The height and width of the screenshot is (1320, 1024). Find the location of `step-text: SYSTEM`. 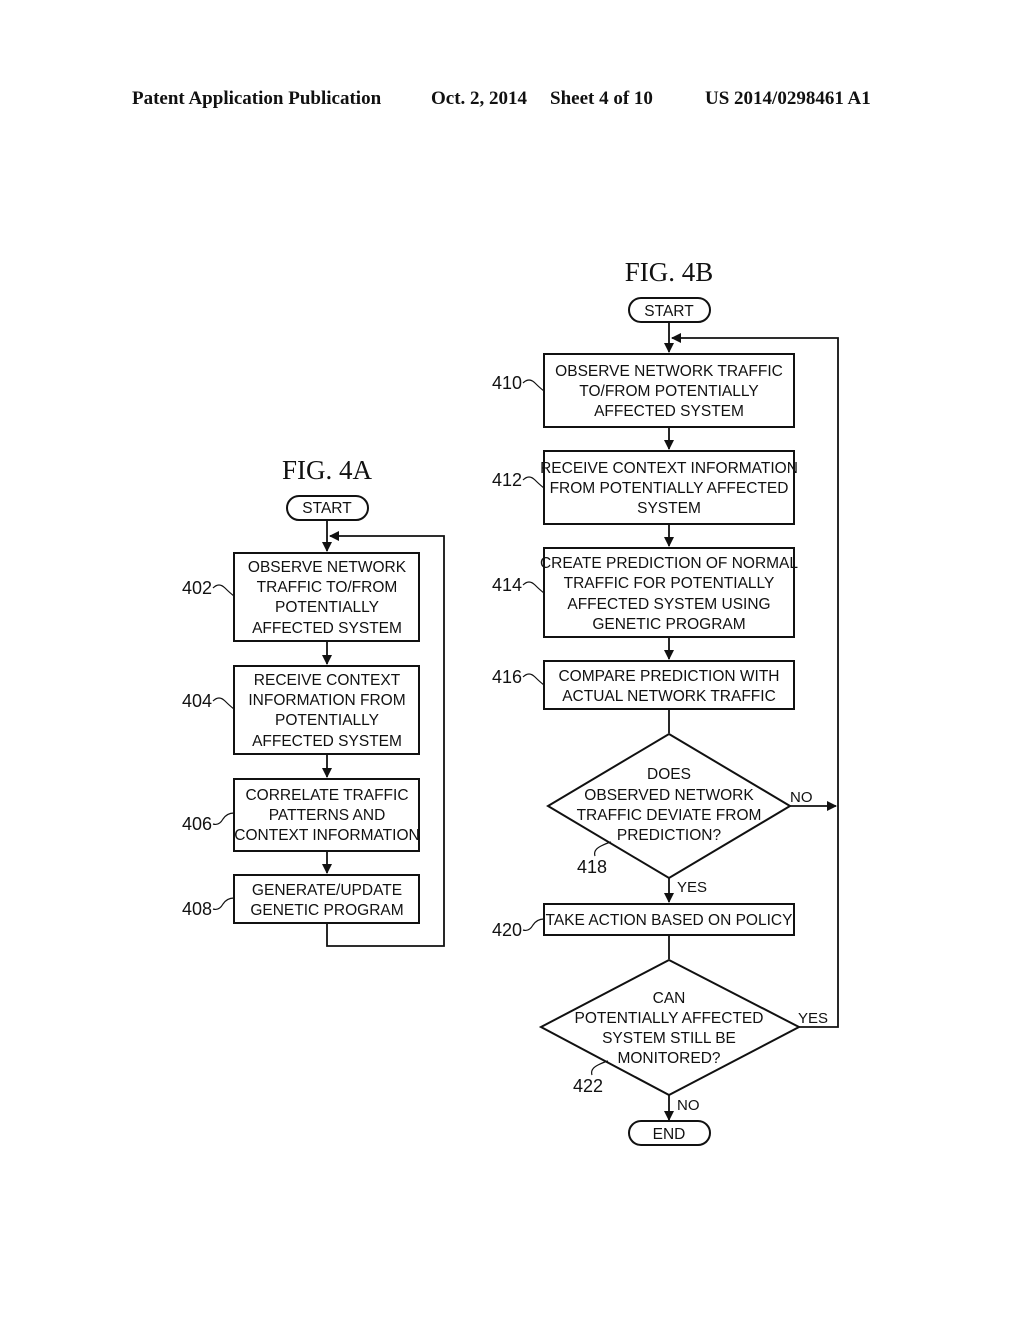

step-text: SYSTEM is located at coordinates (669, 508).